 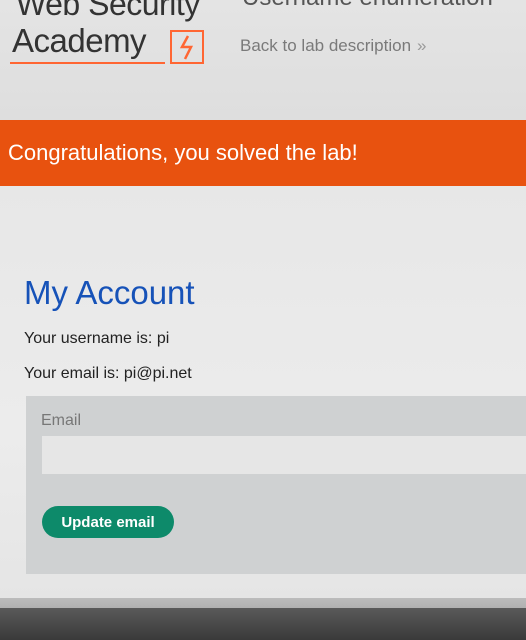 I want to click on email-label: Email, so click(x=61, y=420).